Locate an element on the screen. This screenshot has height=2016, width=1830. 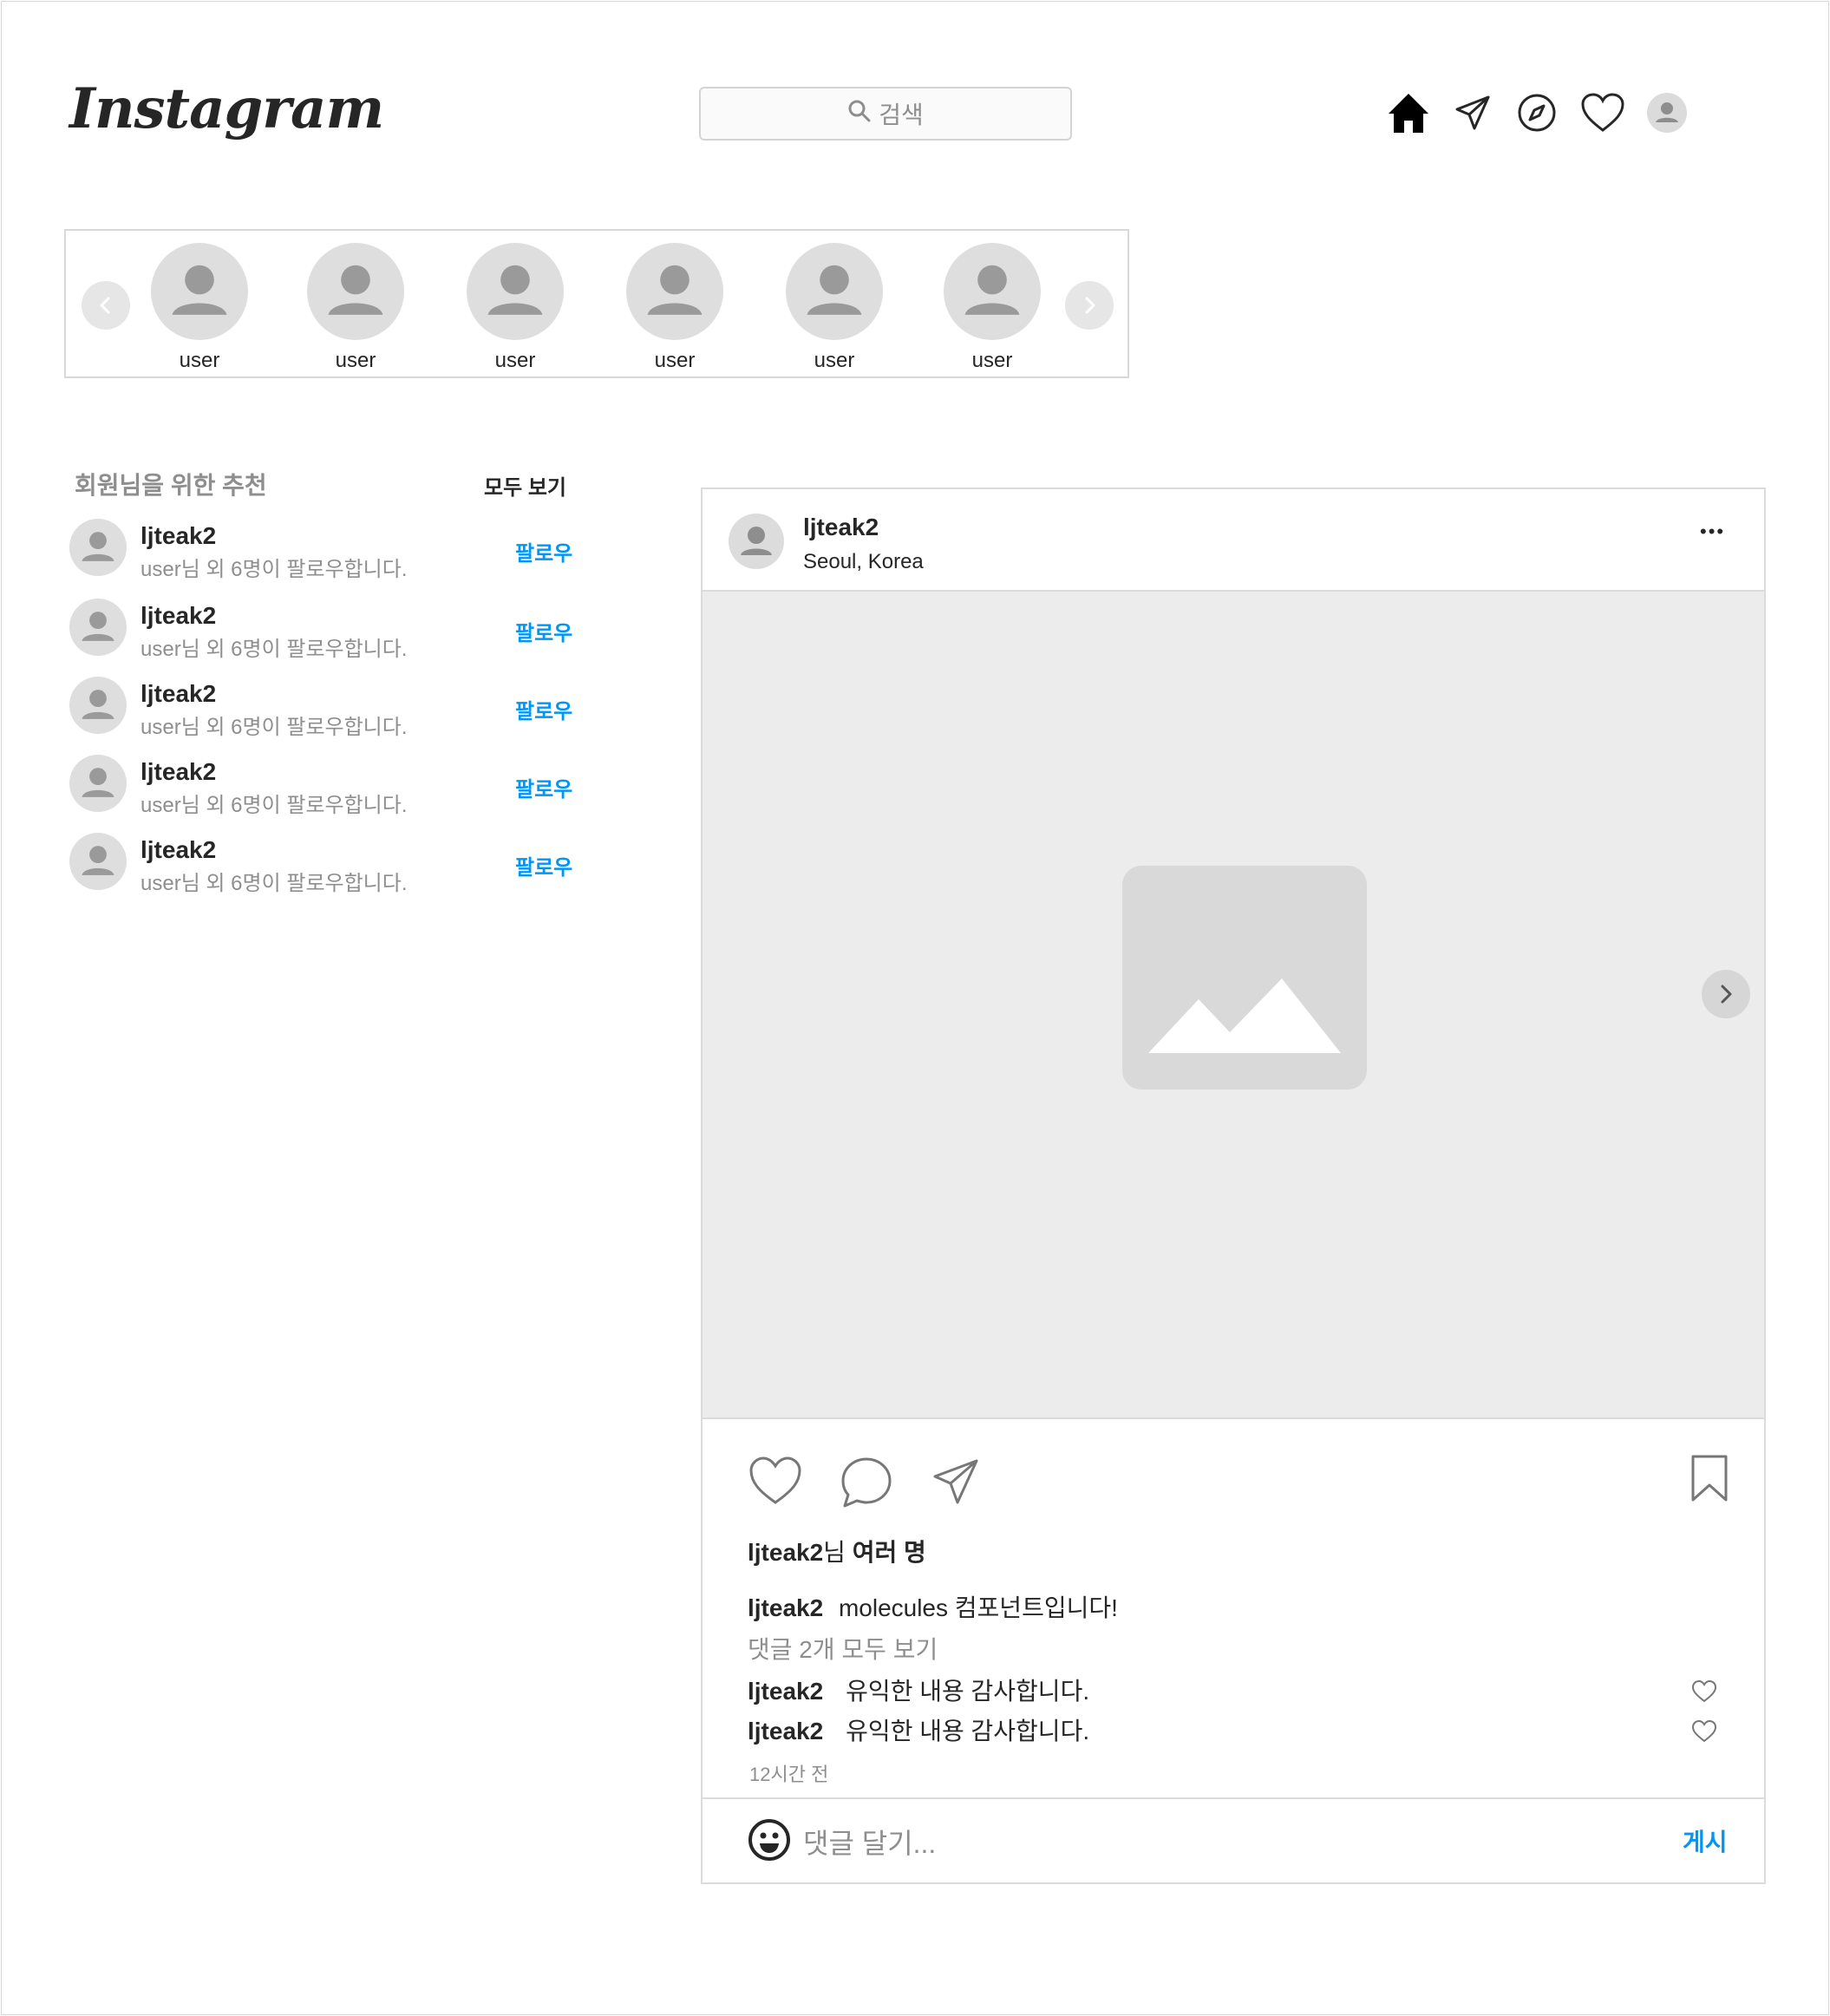
caption-text: molecules 컴포넌트입니다! is located at coordinates (978, 1607).